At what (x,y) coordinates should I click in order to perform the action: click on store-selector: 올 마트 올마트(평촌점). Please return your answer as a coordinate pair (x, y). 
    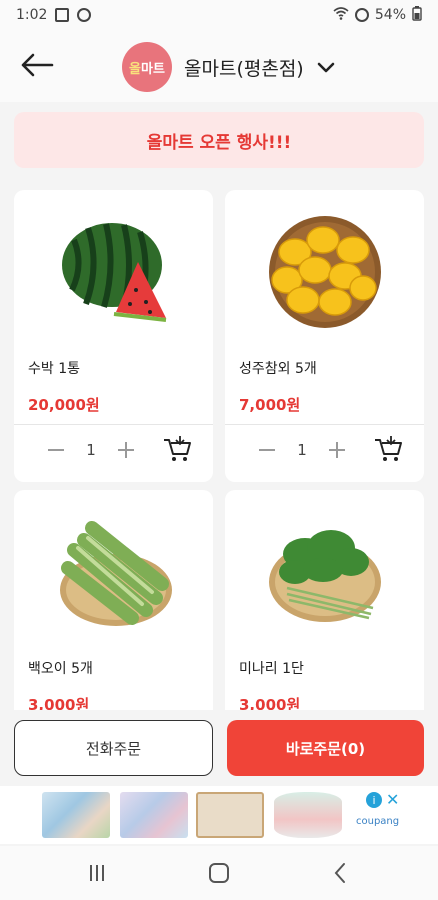
    Looking at the image, I should click on (229, 67).